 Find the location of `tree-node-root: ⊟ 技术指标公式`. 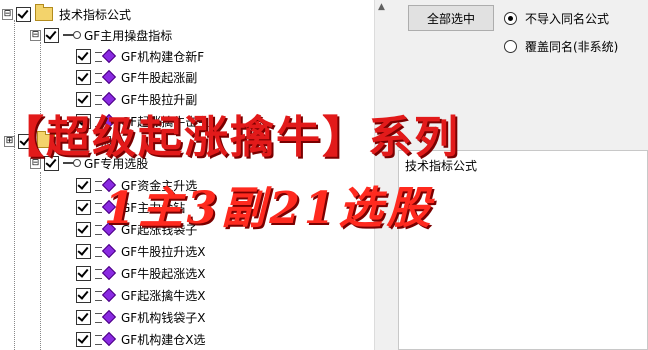

tree-node-root: ⊟ 技术指标公式 is located at coordinates (66, 14).